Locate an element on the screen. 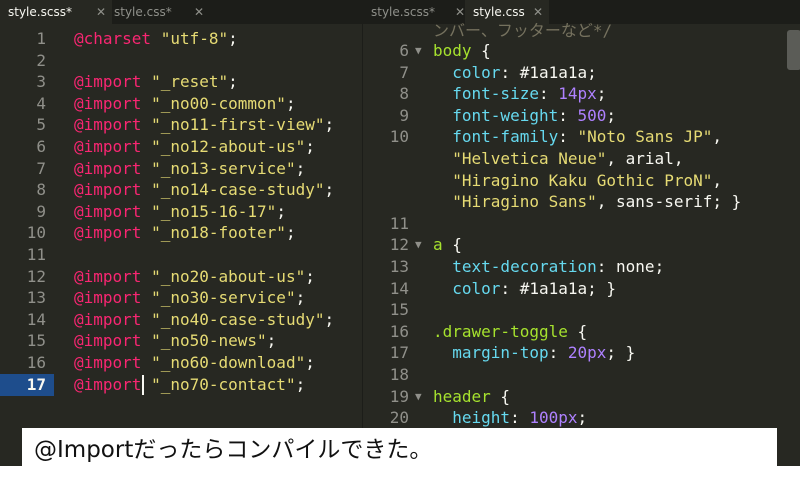 Image resolution: width=800 pixels, height=484 pixels. code-text: @import "_no18-footer"; is located at coordinates (185, 233).